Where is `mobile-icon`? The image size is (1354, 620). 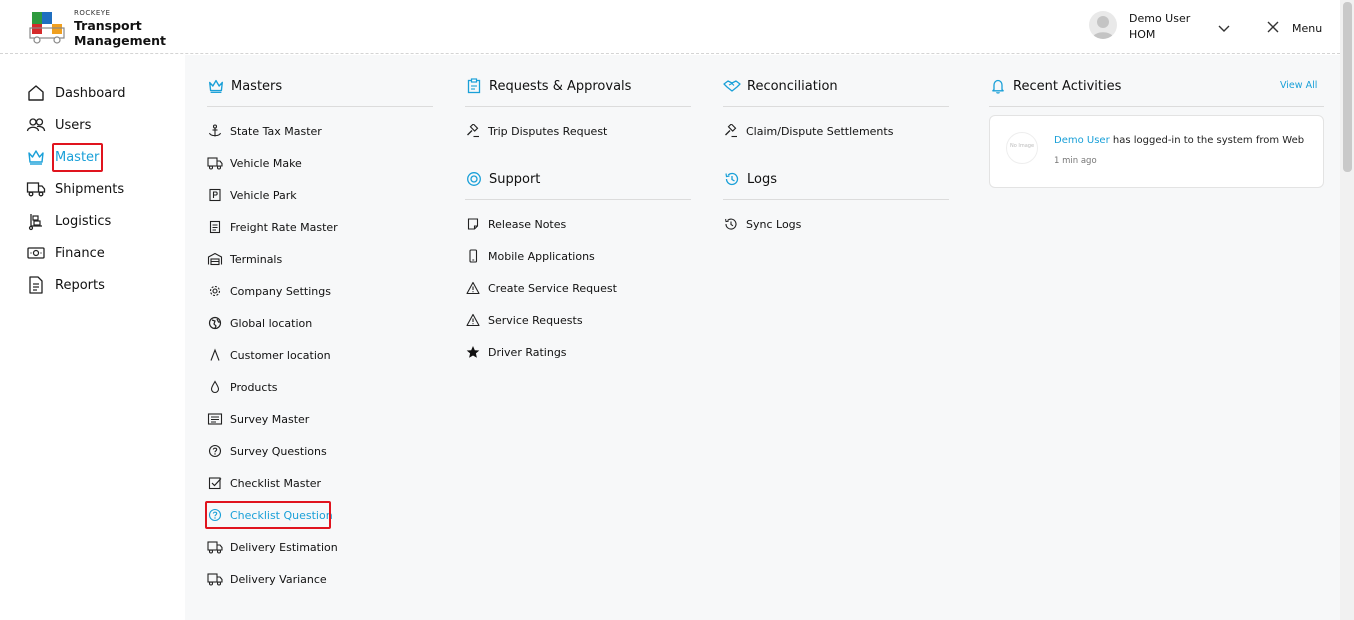 mobile-icon is located at coordinates (473, 256).